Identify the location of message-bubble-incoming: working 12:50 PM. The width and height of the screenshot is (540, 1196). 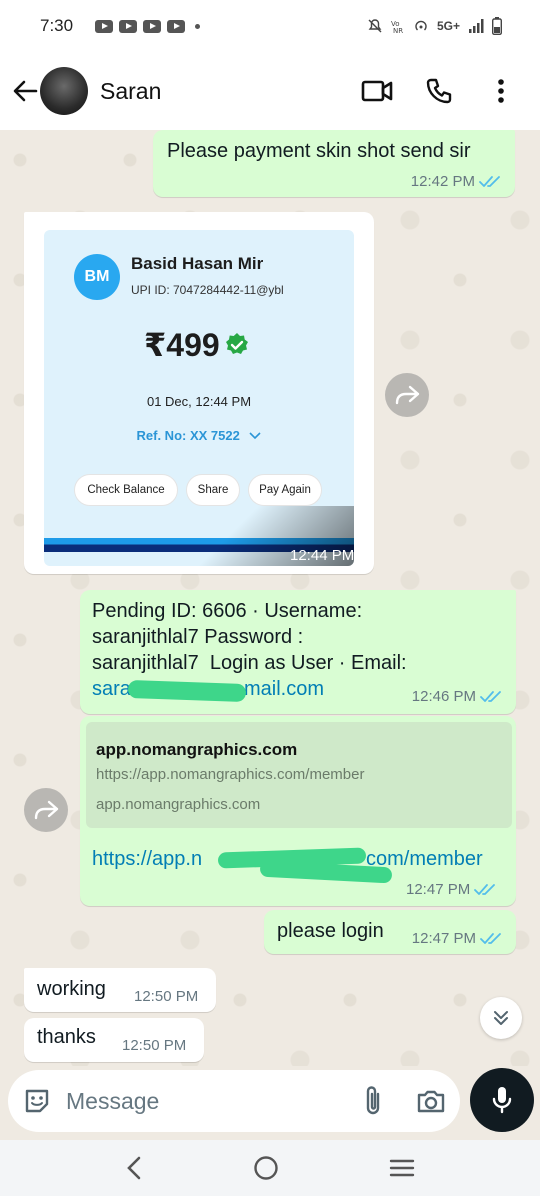
(120, 990).